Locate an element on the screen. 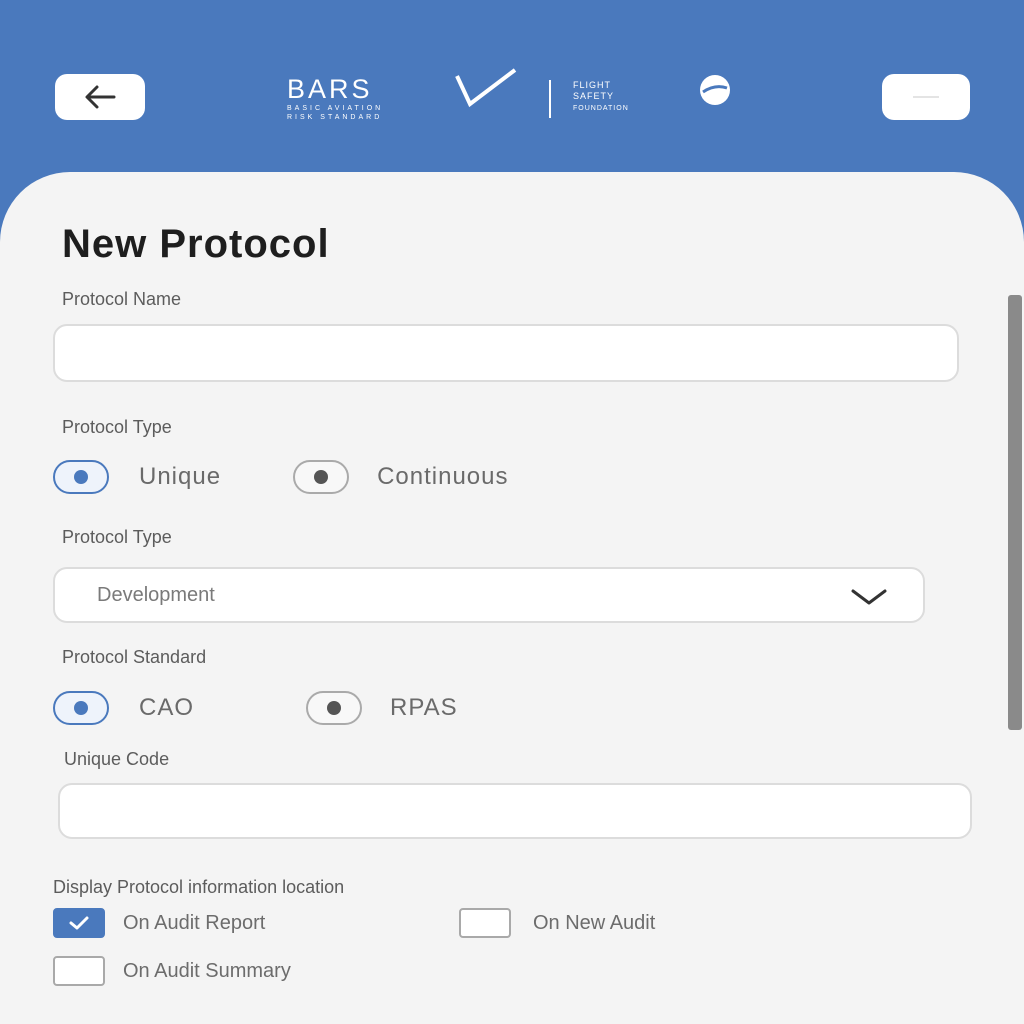 This screenshot has width=1024, height=1024. menu-button is located at coordinates (926, 97).